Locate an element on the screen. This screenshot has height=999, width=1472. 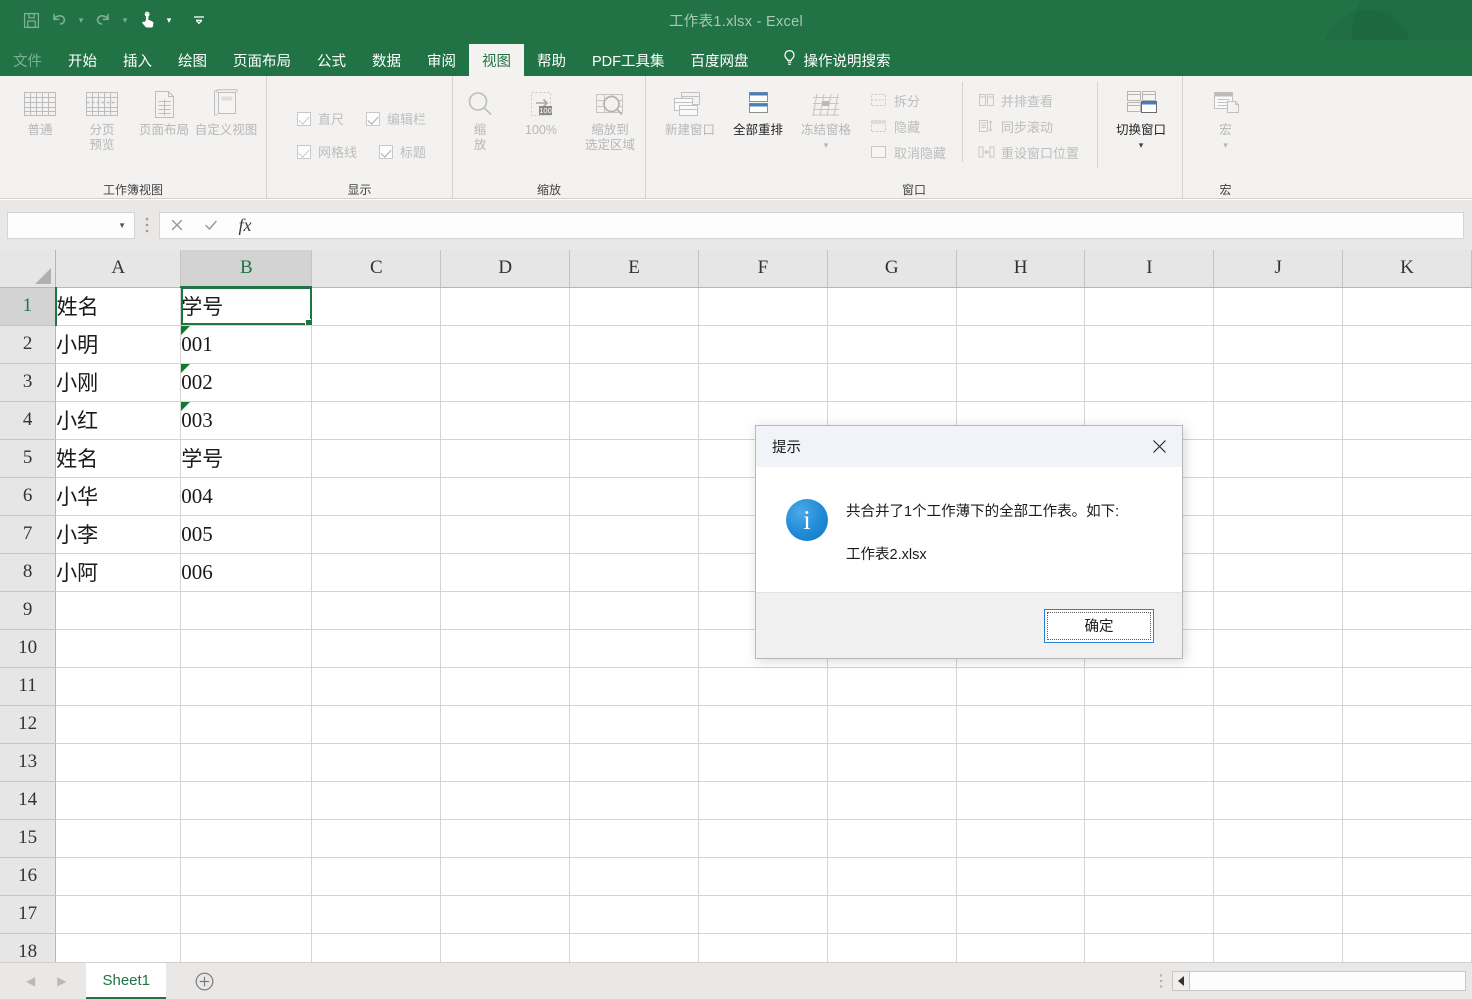
cell-C12 is located at coordinates (376, 724).